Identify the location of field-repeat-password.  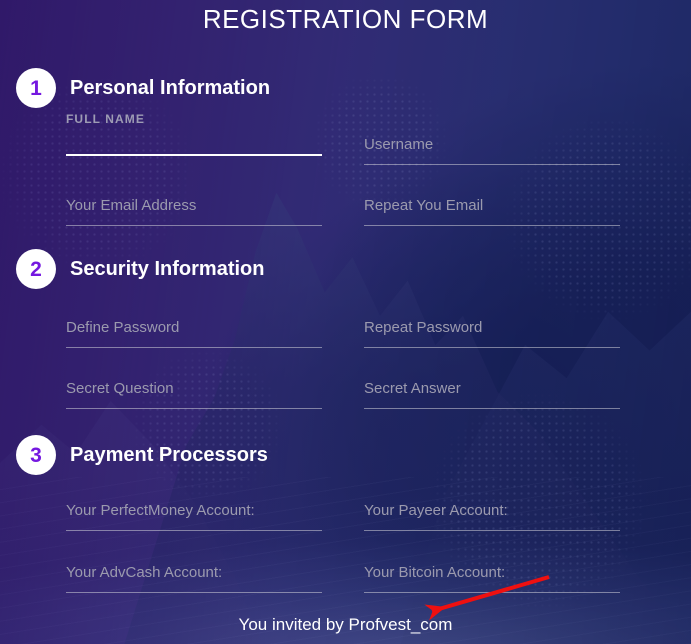
(492, 331).